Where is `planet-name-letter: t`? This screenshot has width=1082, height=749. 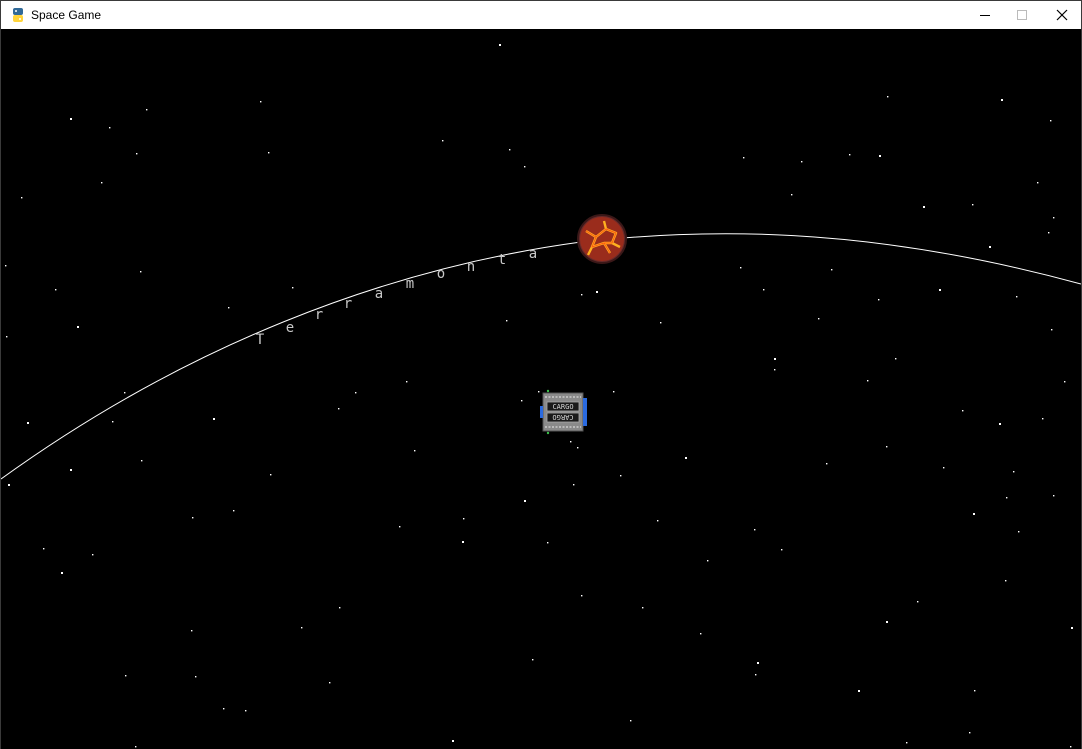
planet-name-letter: t is located at coordinates (502, 260).